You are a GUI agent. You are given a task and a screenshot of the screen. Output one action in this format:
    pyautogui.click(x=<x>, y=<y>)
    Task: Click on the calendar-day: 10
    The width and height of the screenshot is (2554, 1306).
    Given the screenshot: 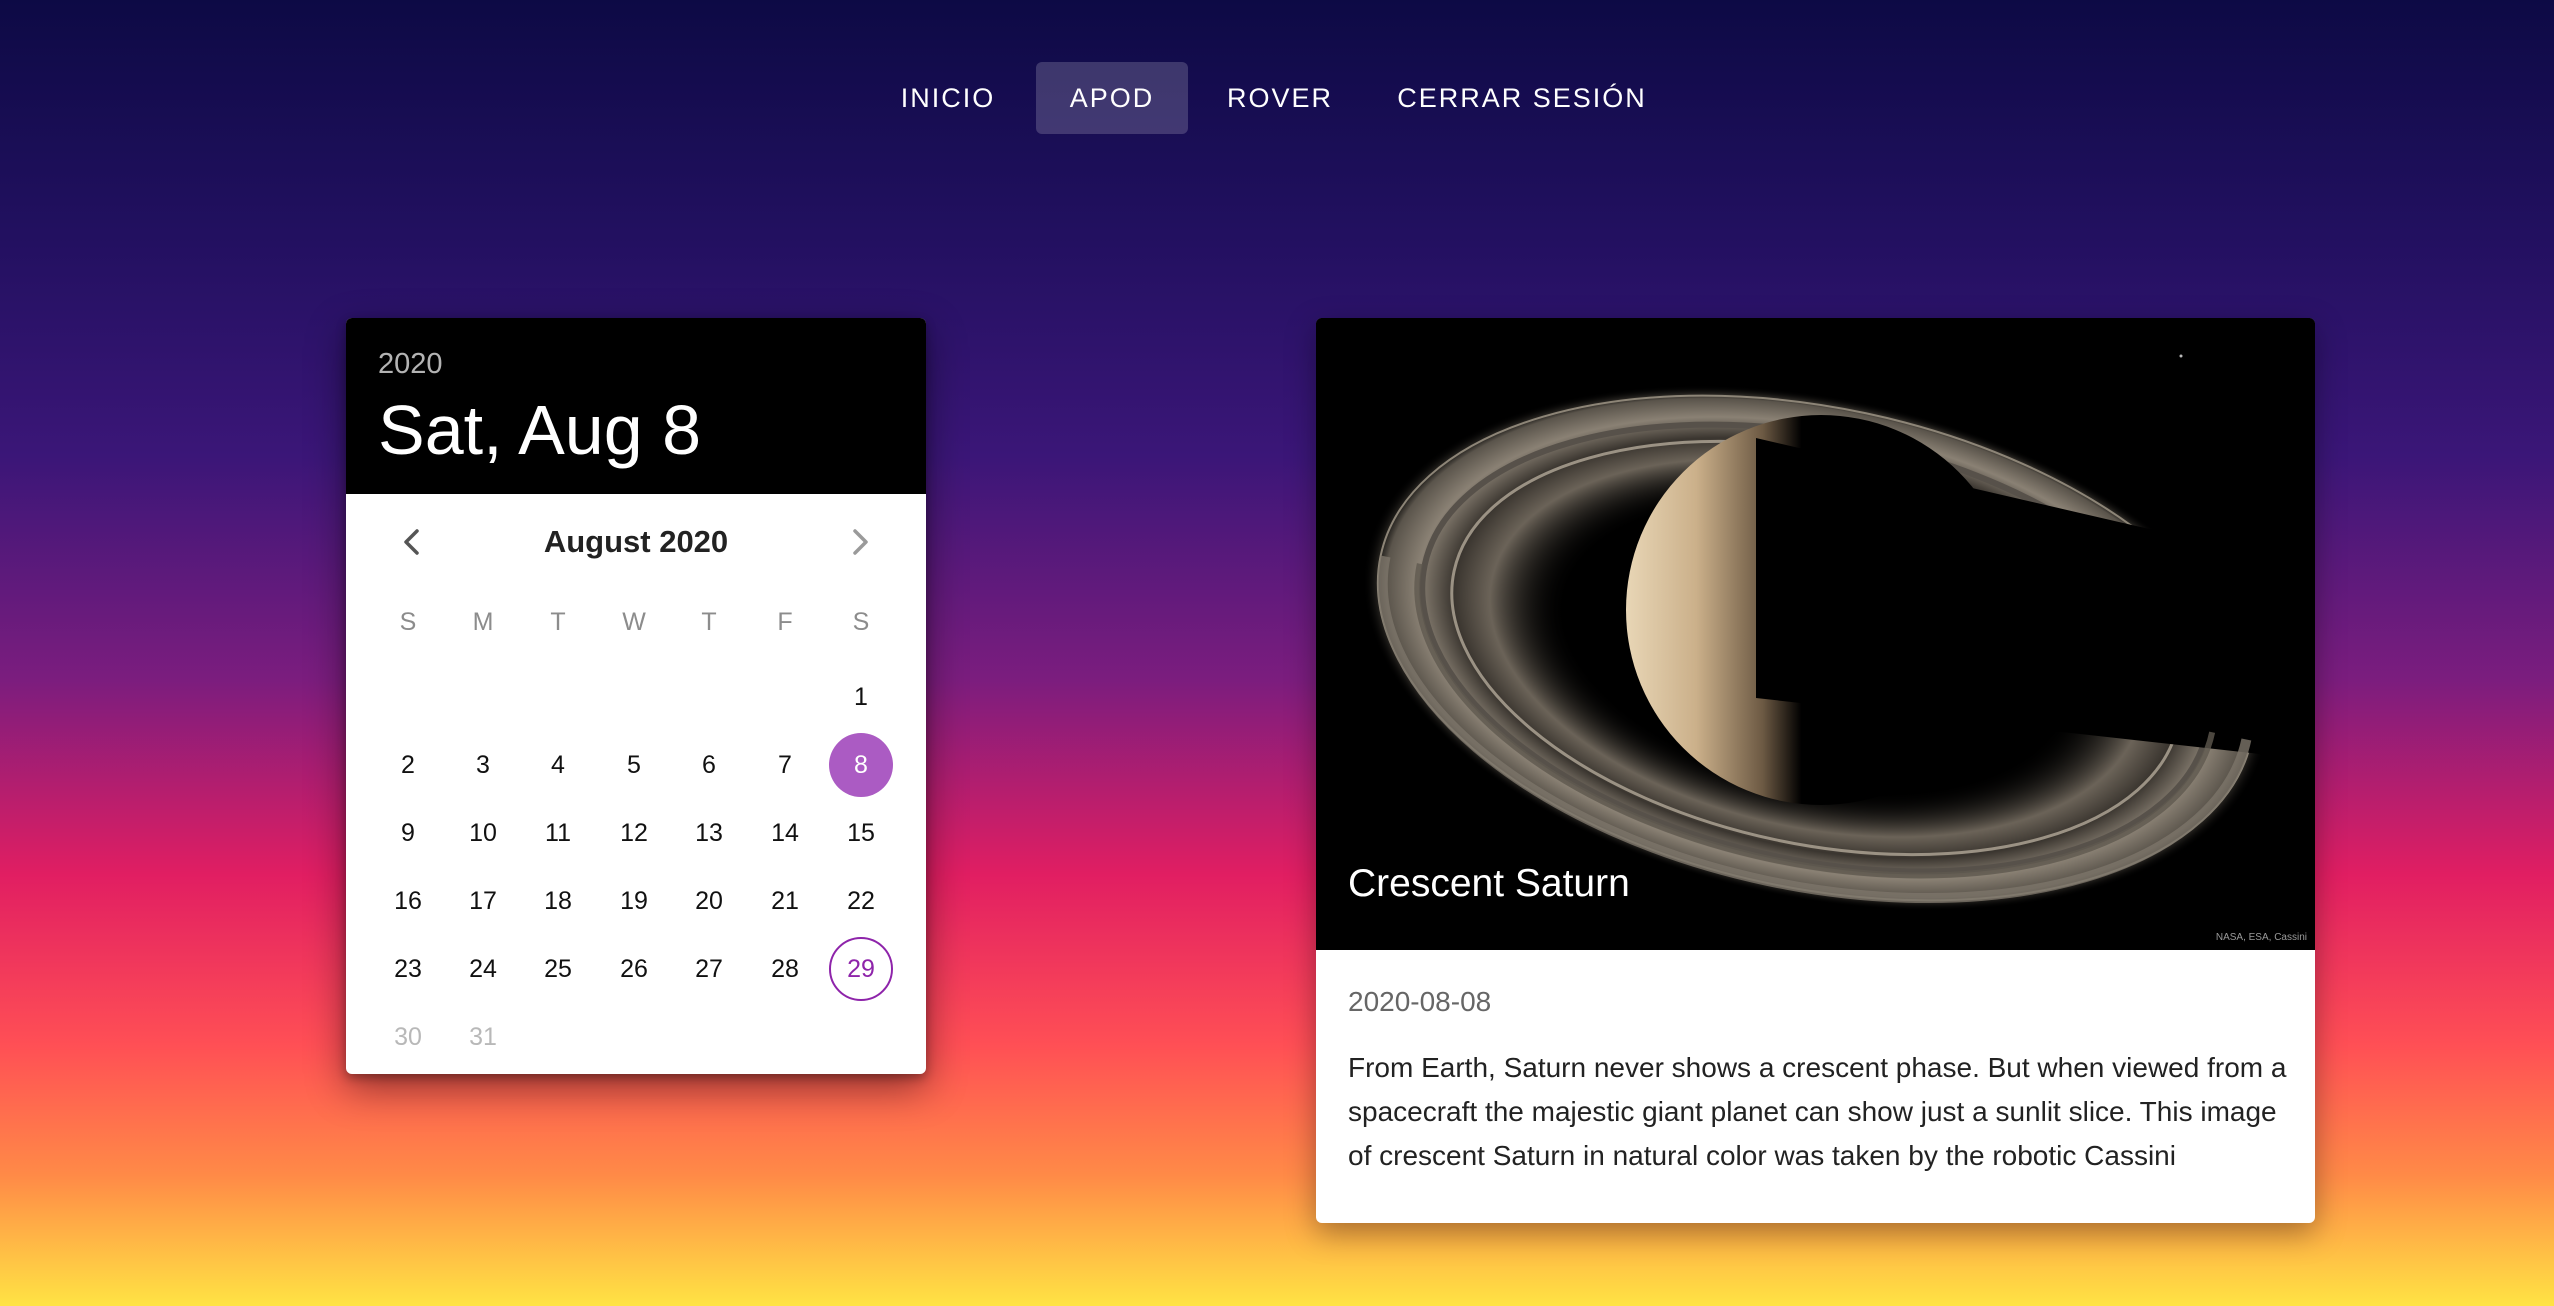 What is the action you would take?
    pyautogui.click(x=483, y=833)
    